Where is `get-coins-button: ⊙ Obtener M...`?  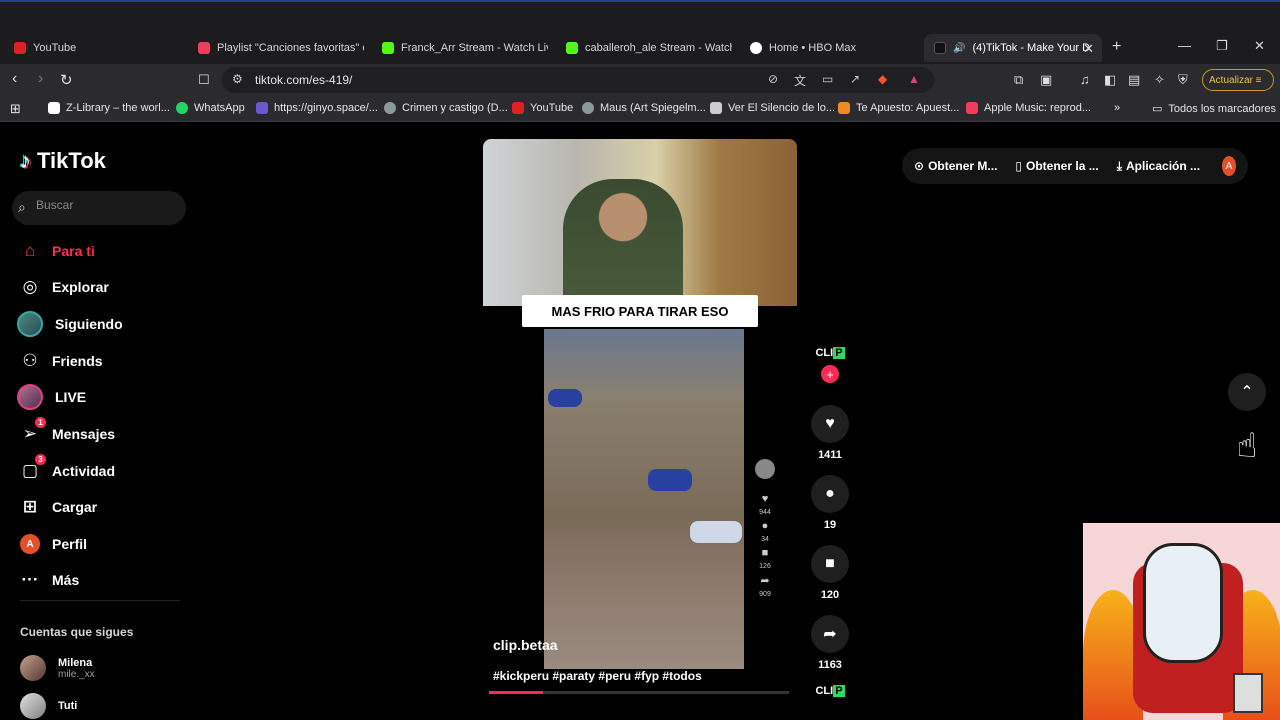
get-coins-button: ⊙ Obtener M... is located at coordinates (955, 166).